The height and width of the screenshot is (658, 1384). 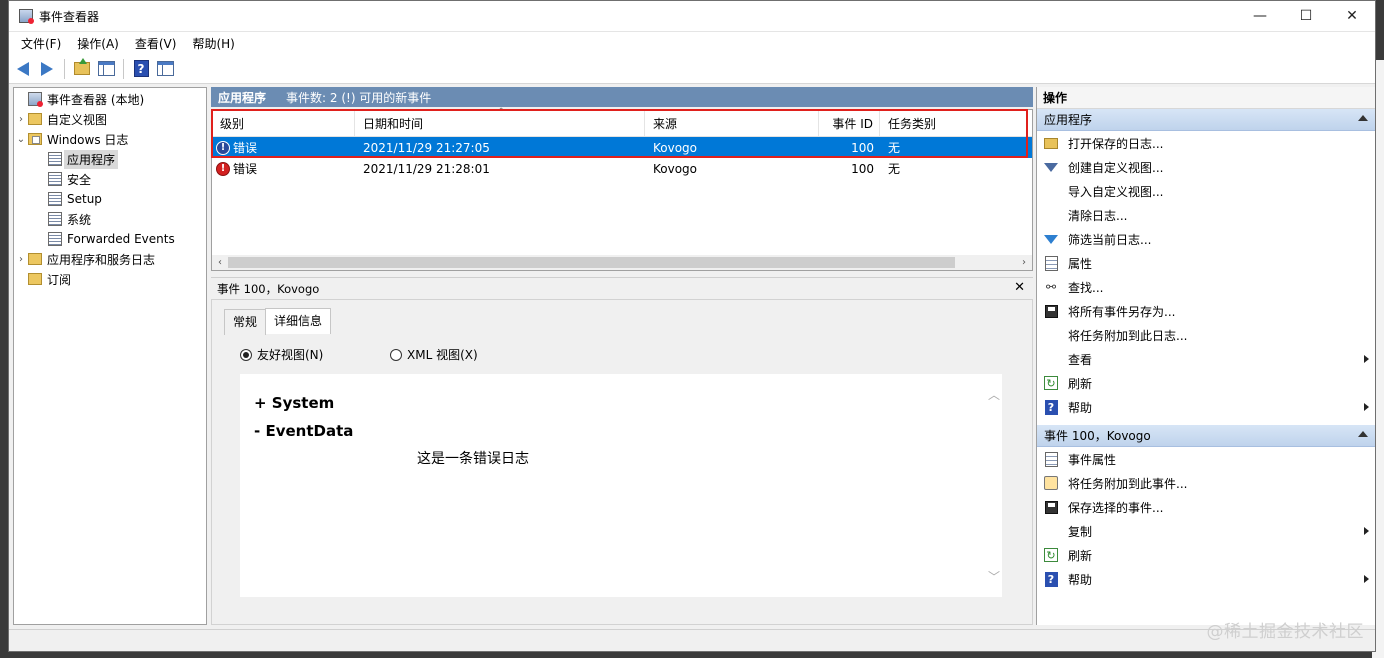 I want to click on event-viewer-icon, so click(x=35, y=99).